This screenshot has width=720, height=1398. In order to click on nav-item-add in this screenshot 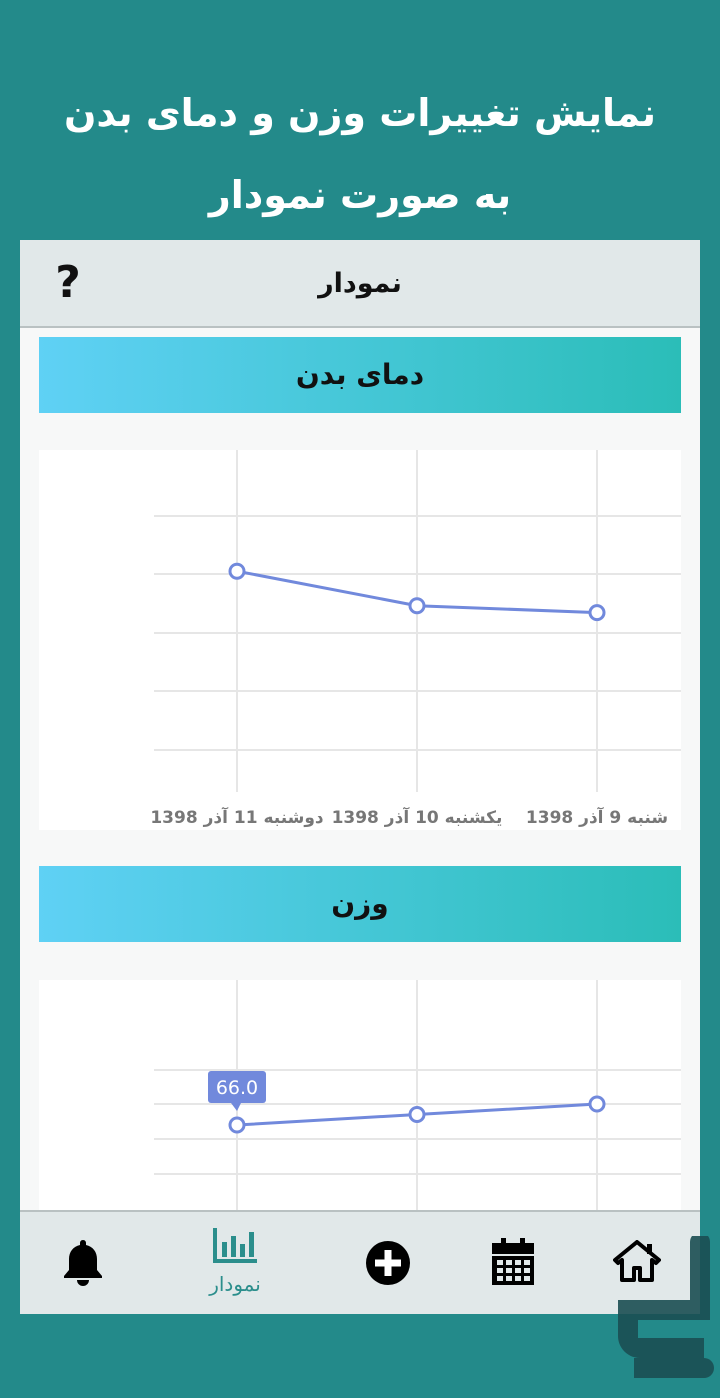, I will do `click(388, 1263)`.